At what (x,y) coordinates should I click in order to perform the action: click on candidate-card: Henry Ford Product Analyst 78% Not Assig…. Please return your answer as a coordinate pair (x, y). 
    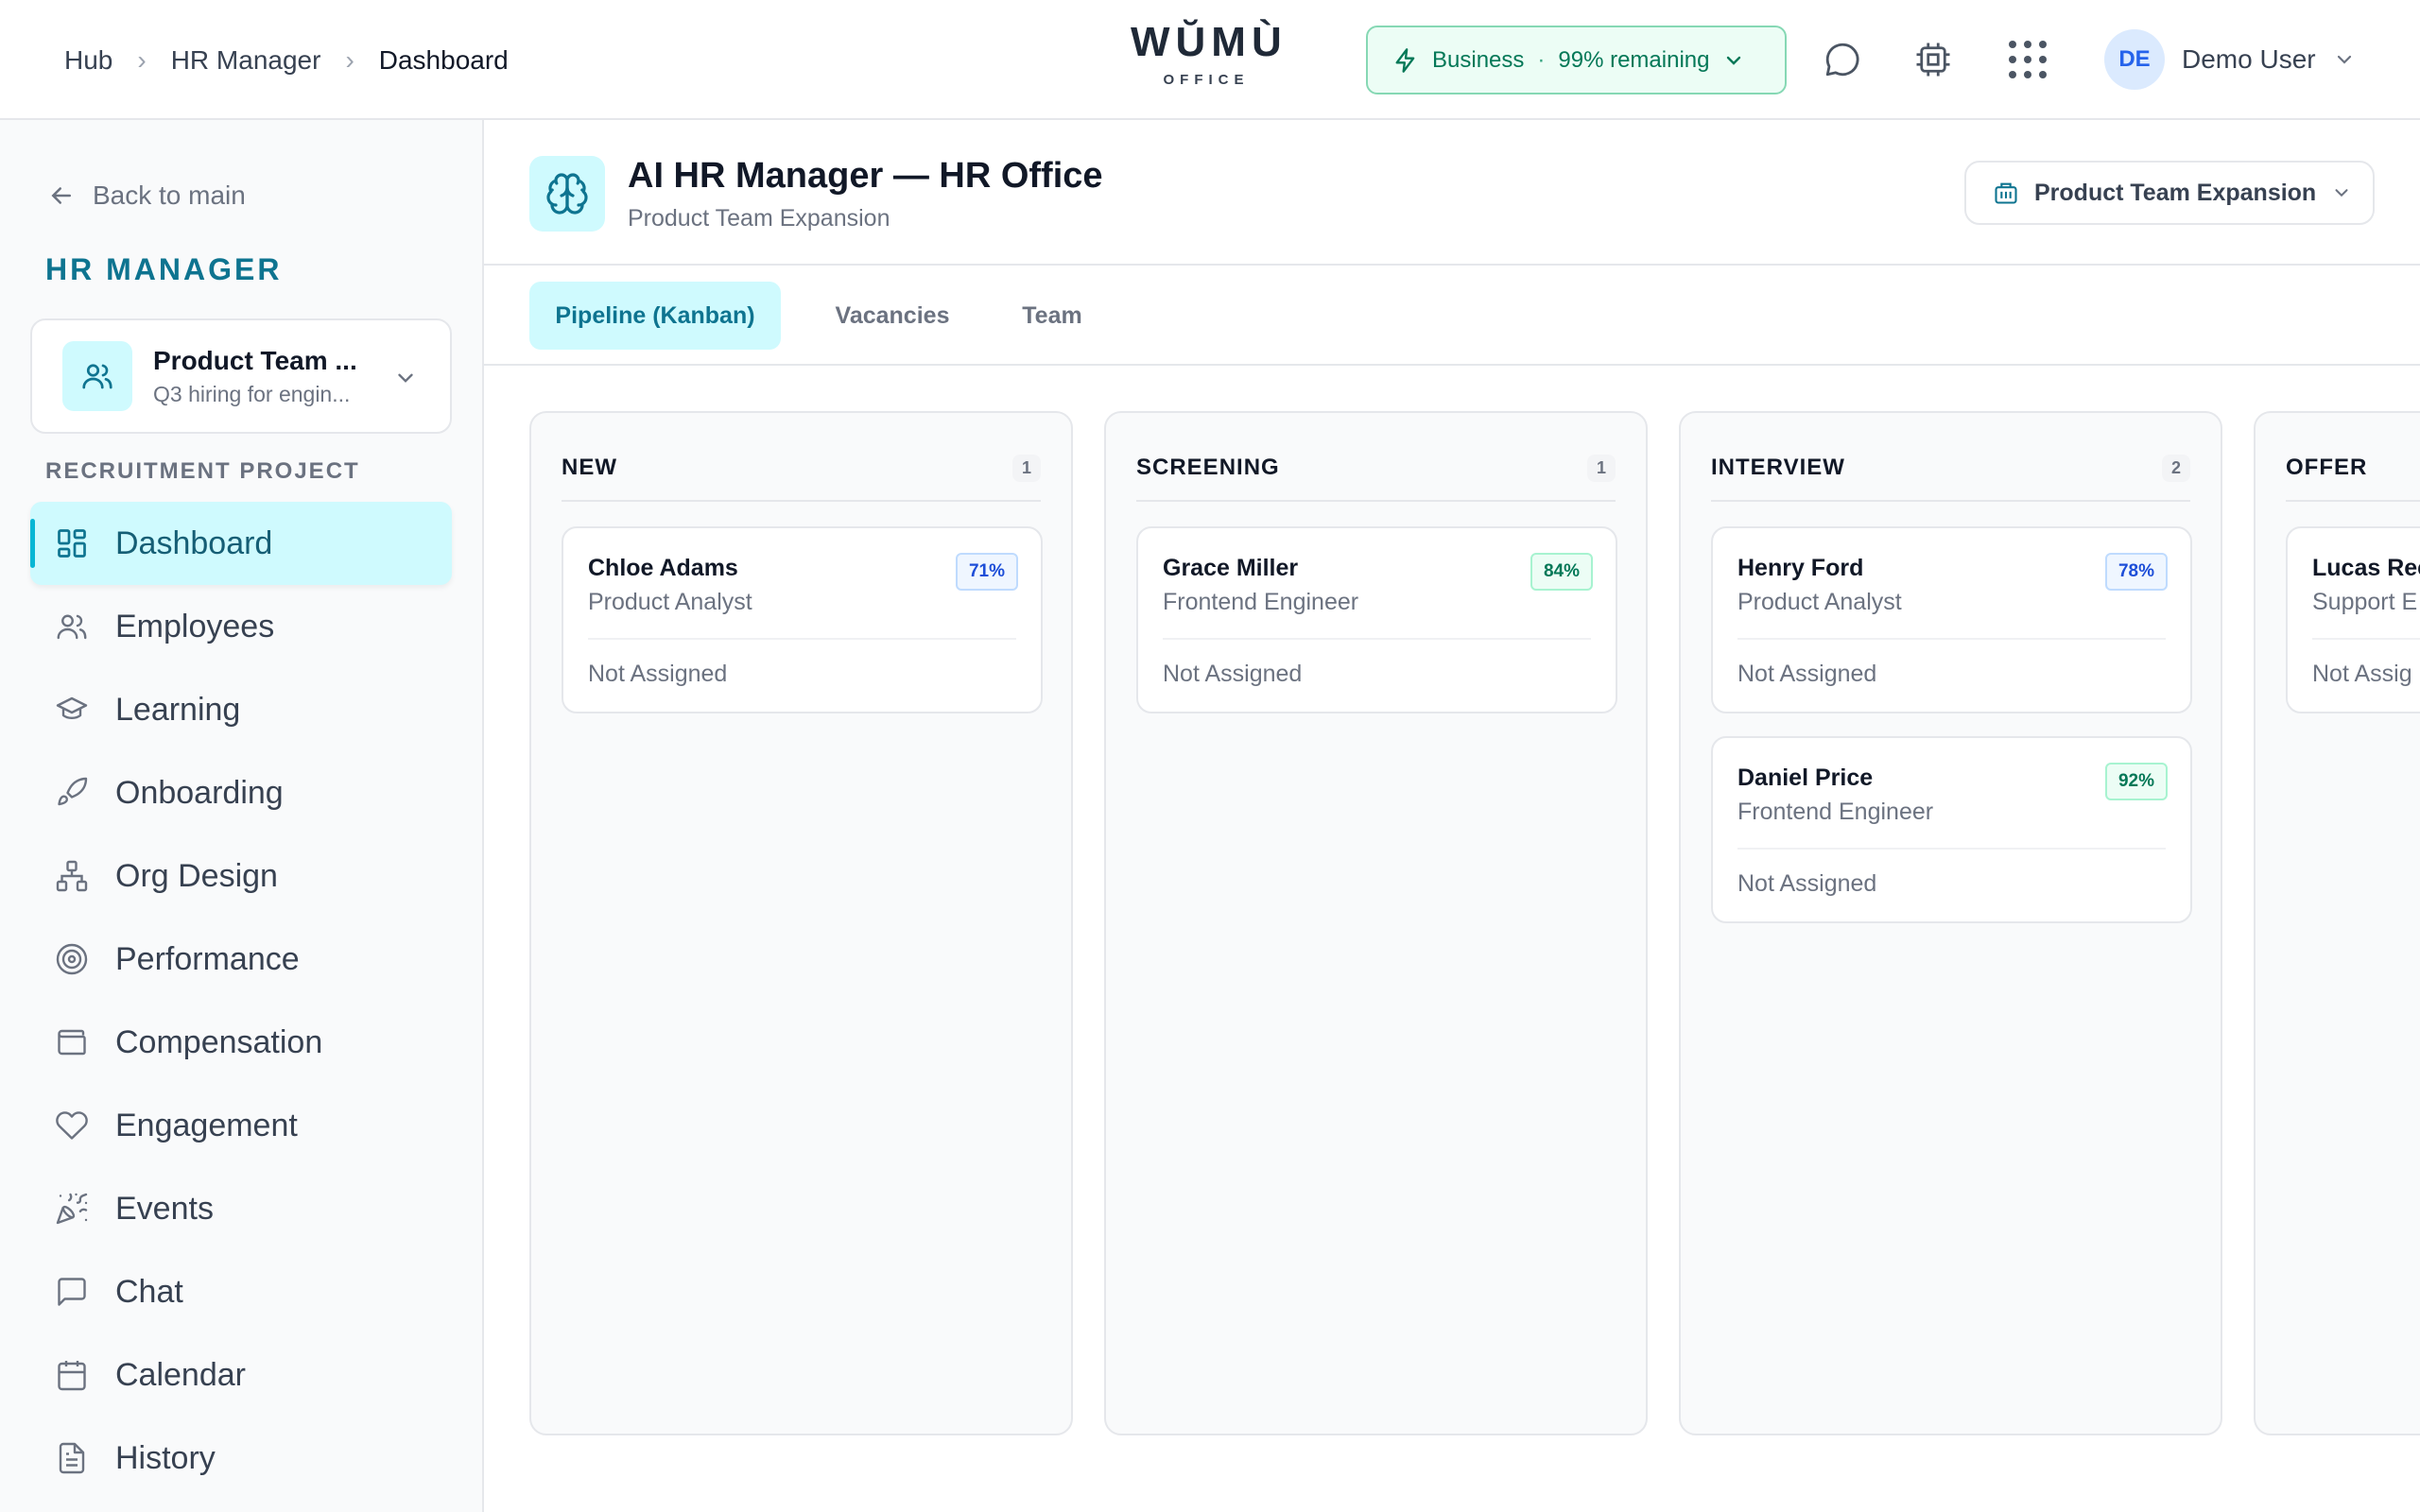
    Looking at the image, I should click on (1951, 619).